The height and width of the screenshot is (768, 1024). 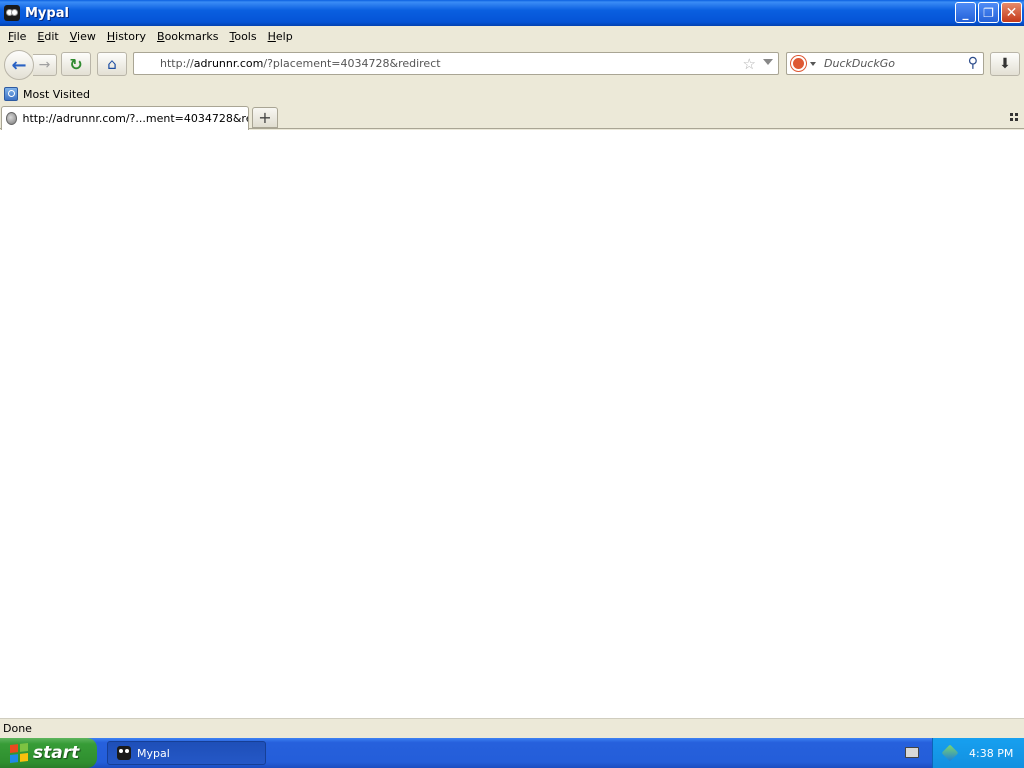 I want to click on menu-file-rest: ile, so click(x=20, y=36).